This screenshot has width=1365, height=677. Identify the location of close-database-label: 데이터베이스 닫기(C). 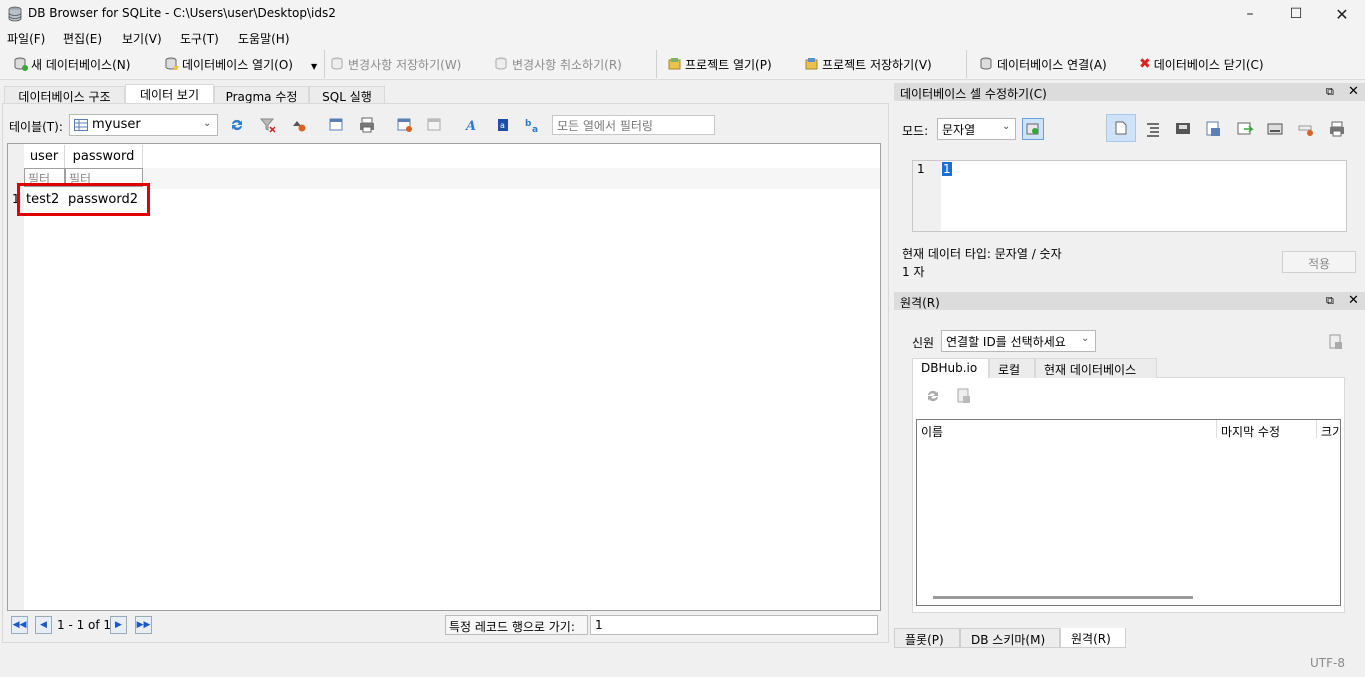
(1208, 64).